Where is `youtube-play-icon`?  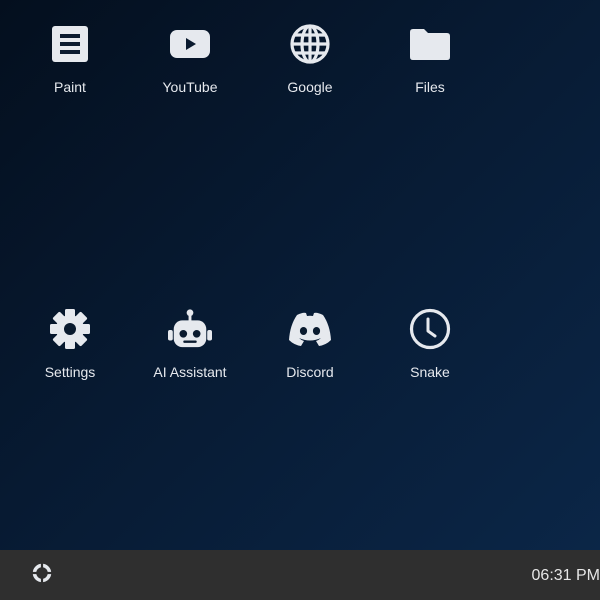
youtube-play-icon is located at coordinates (190, 44).